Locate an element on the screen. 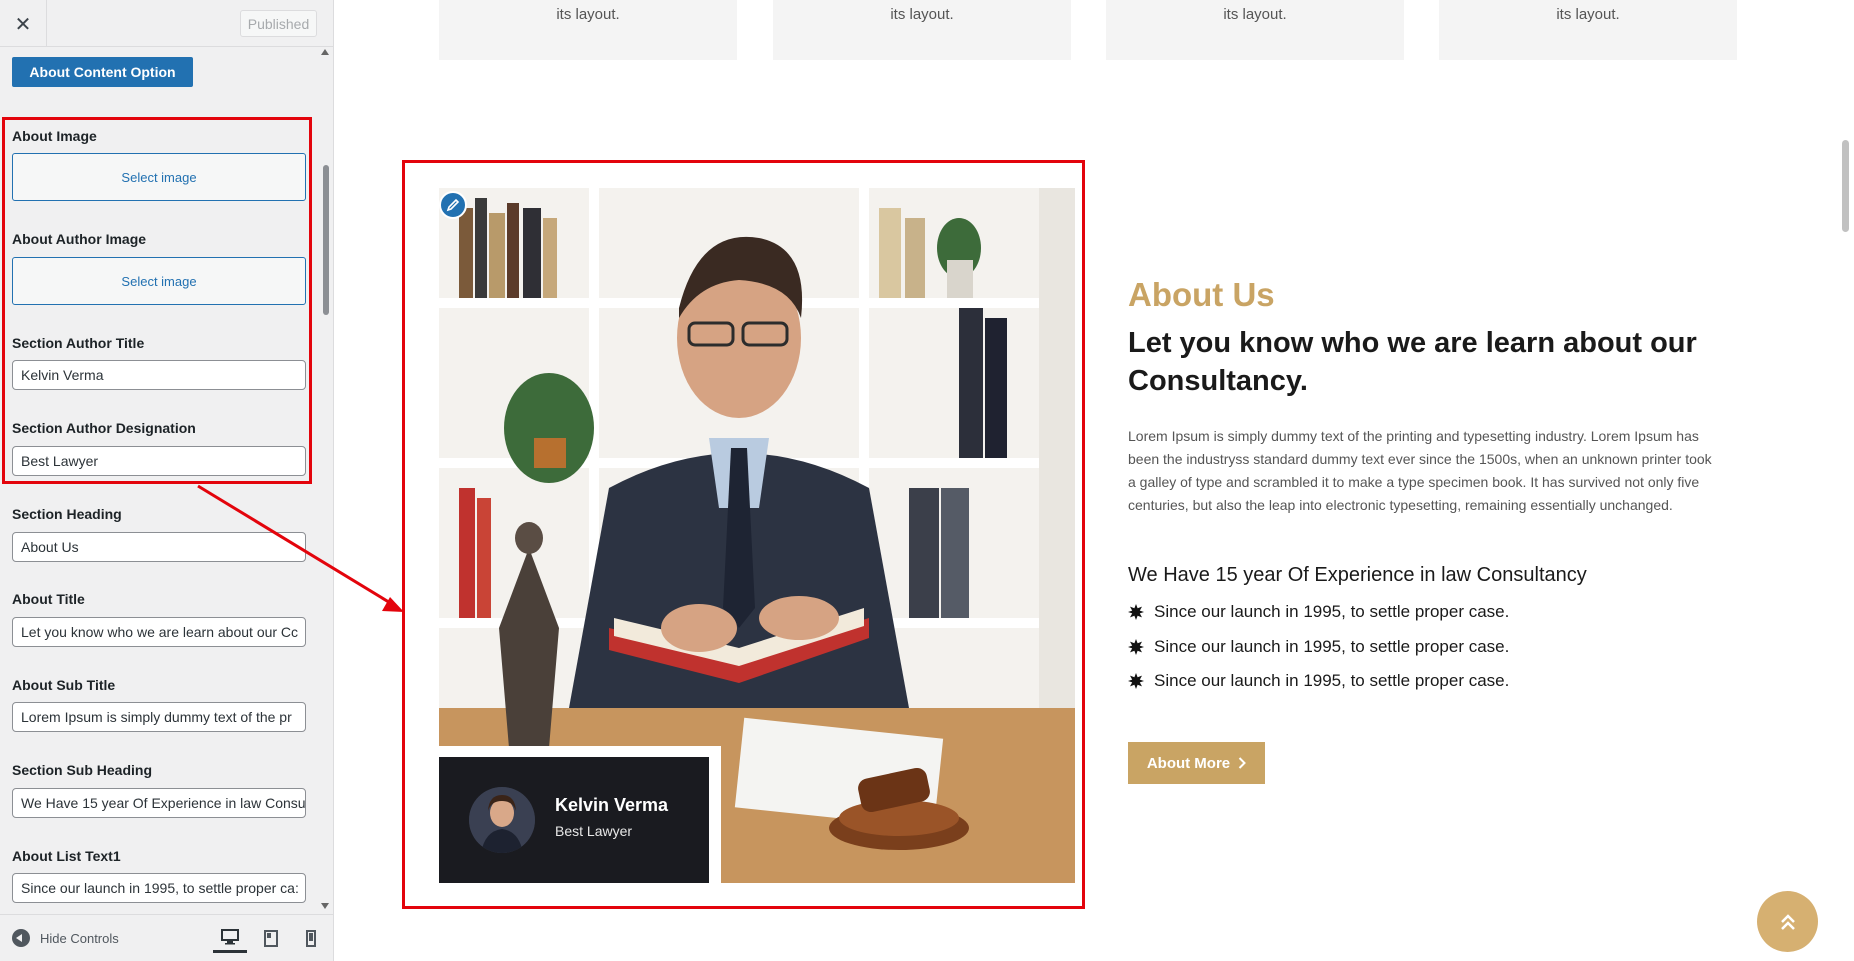 This screenshot has height=961, width=1854. publish-button: Published is located at coordinates (278, 23).